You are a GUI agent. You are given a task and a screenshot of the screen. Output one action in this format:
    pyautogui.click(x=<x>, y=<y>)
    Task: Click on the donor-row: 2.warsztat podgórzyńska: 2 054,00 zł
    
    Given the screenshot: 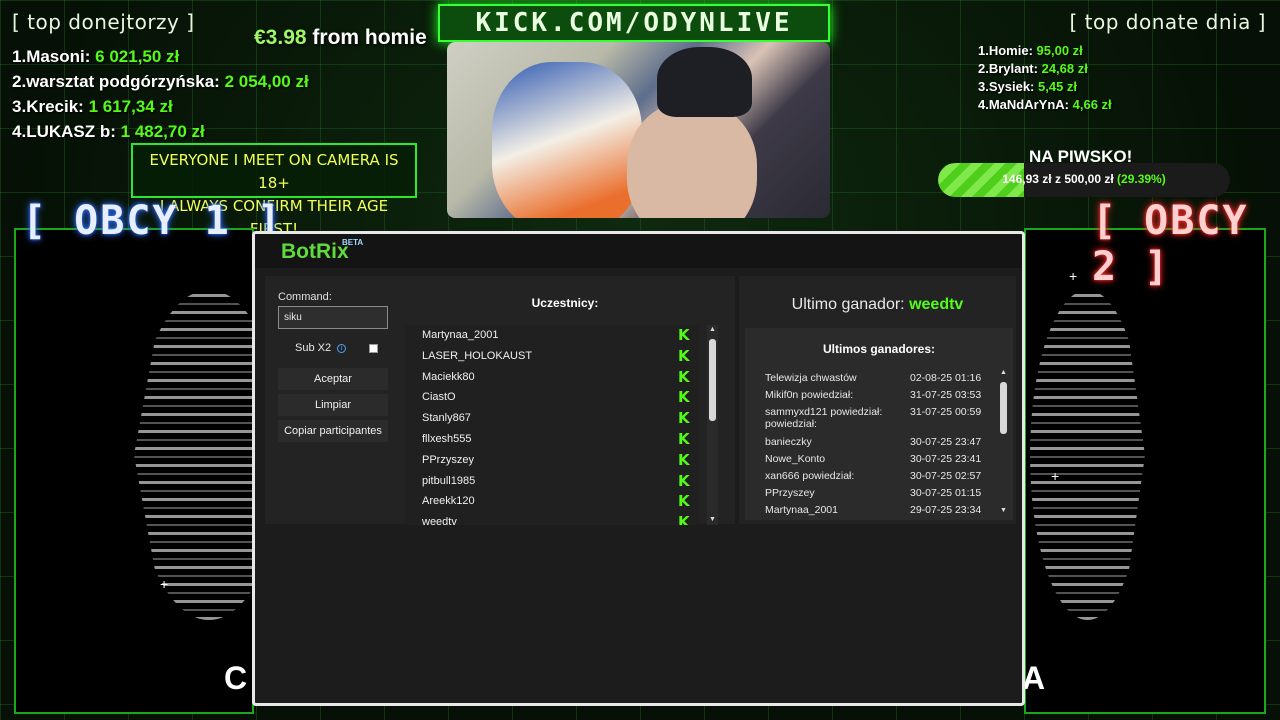 What is the action you would take?
    pyautogui.click(x=177, y=81)
    